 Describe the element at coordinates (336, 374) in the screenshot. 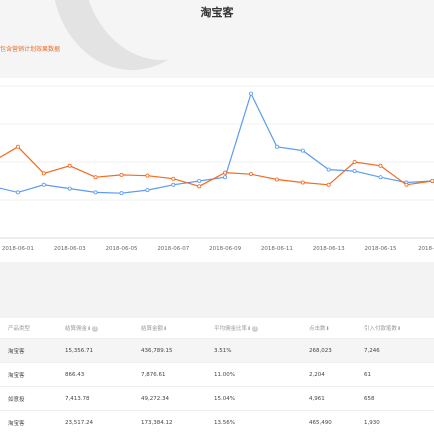

I see `table-cell: 2,204` at that location.